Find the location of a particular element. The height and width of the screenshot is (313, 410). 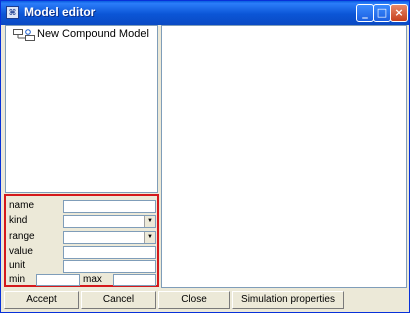

window-title: Model editor is located at coordinates (60, 12).